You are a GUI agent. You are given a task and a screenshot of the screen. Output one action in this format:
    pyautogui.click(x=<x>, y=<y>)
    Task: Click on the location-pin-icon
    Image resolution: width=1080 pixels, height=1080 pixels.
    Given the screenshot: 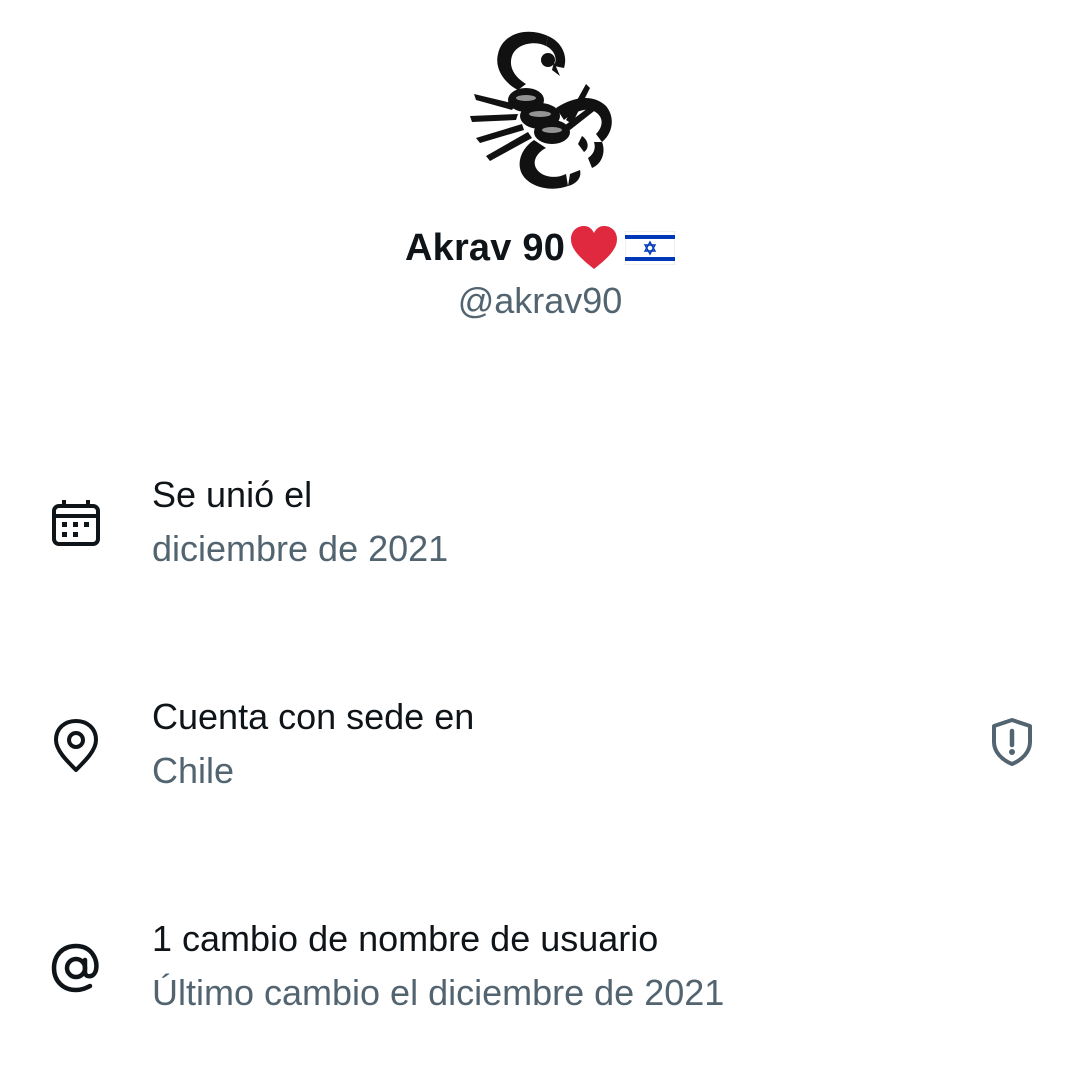 What is the action you would take?
    pyautogui.click(x=76, y=746)
    